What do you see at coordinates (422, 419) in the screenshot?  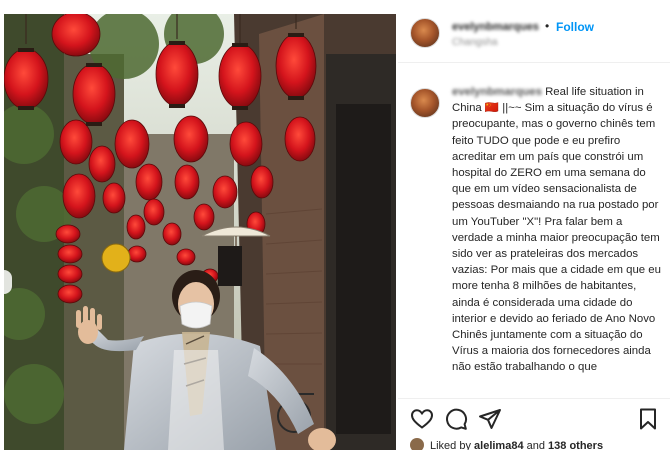 I see `heart-icon` at bounding box center [422, 419].